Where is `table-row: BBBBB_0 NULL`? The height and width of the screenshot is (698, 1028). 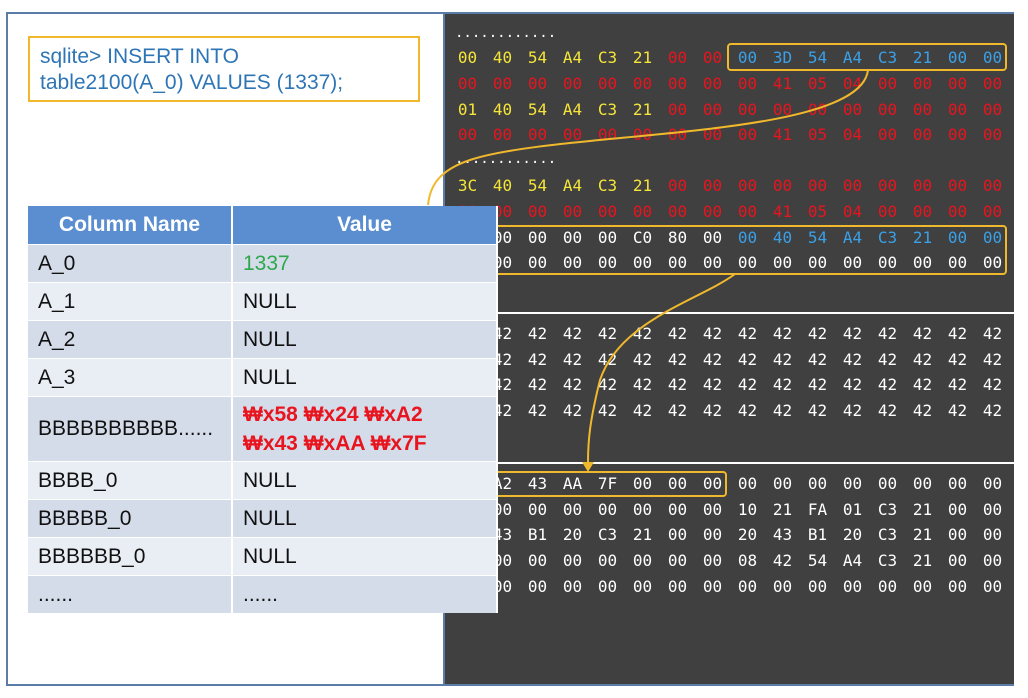
table-row: BBBBB_0 NULL is located at coordinates (263, 518).